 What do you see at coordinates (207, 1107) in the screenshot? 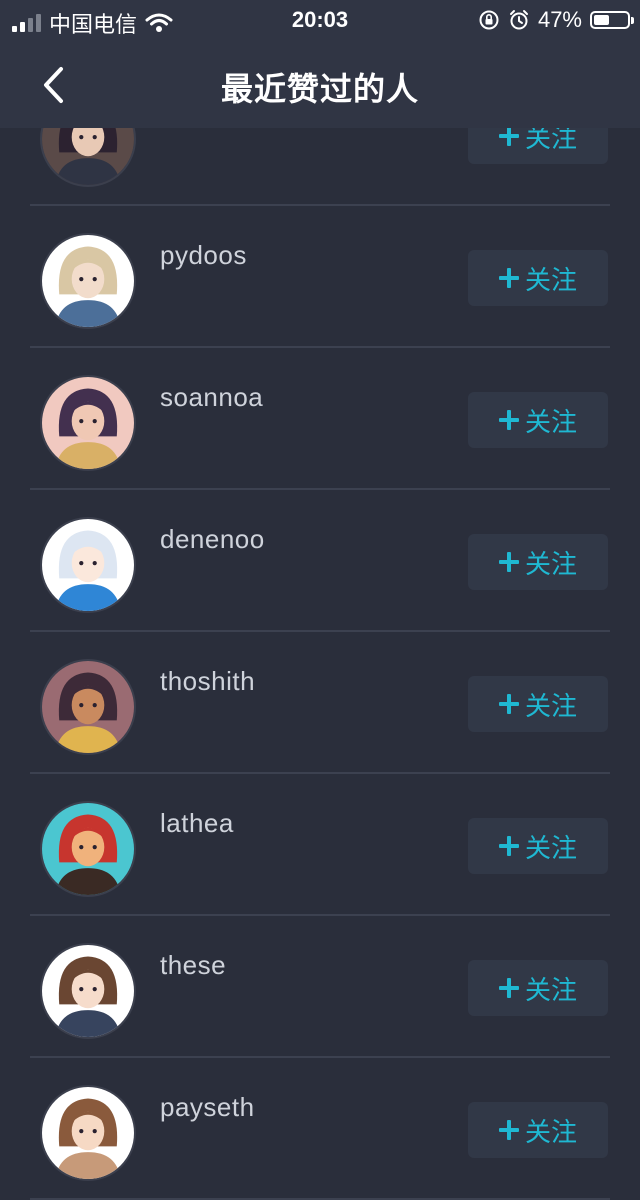
I see `username: payseth` at bounding box center [207, 1107].